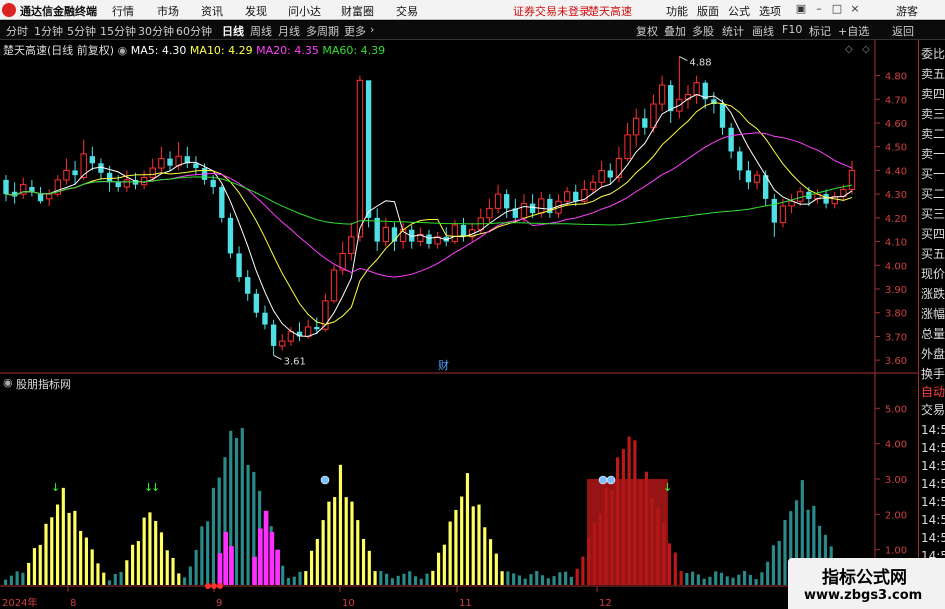 Image resolution: width=945 pixels, height=609 pixels. I want to click on indicator-axis-label: 2.00, so click(896, 515).